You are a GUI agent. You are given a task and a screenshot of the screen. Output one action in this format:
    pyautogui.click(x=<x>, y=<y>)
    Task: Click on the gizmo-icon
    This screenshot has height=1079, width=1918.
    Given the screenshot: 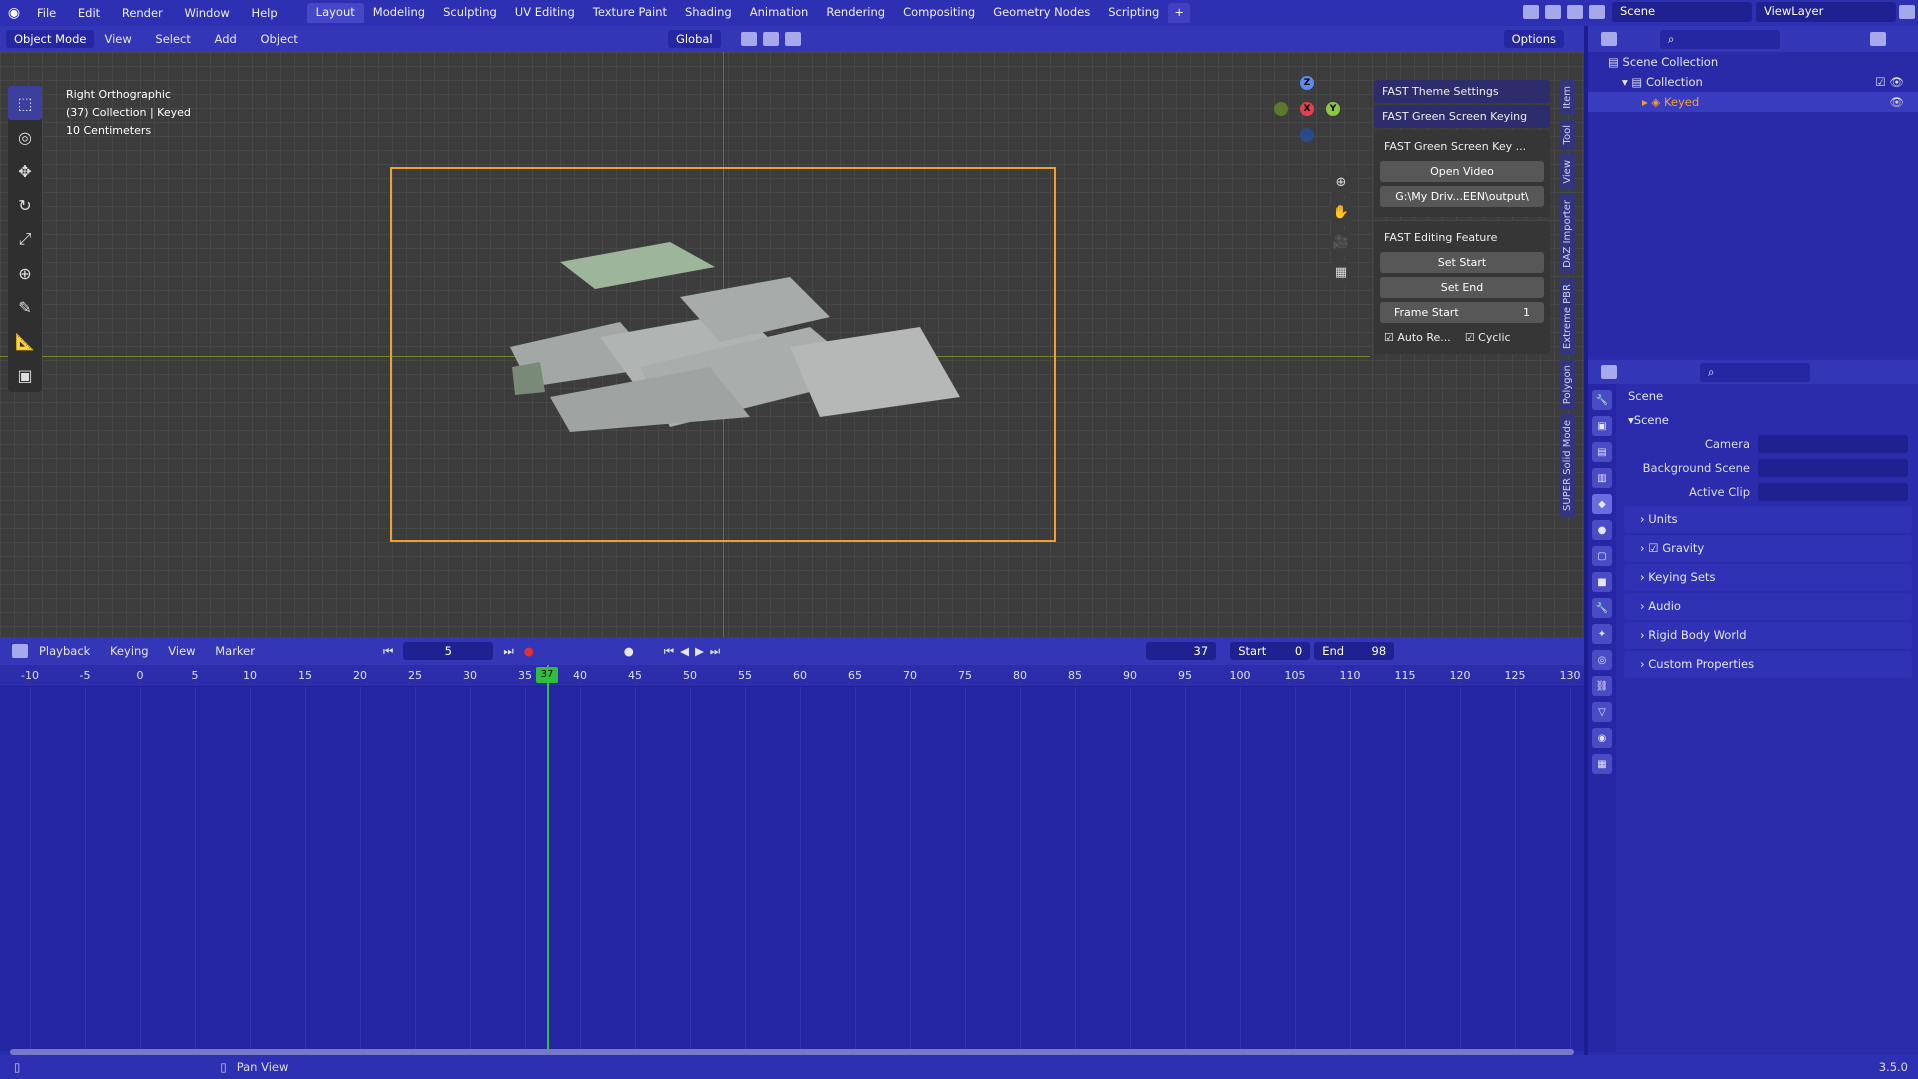 What is the action you would take?
    pyautogui.click(x=1553, y=12)
    